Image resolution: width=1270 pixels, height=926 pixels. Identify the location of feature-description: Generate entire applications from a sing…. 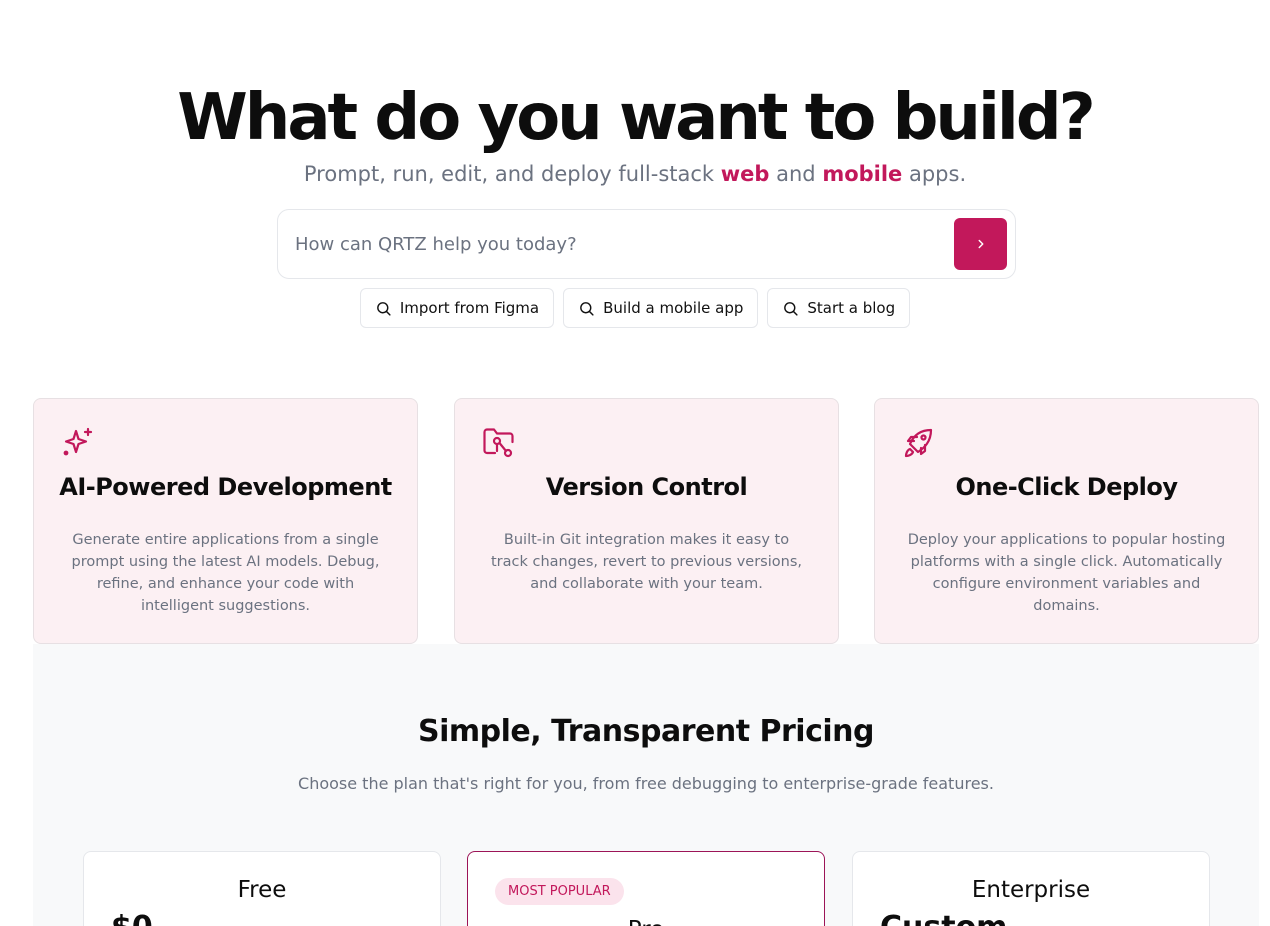
(225, 573).